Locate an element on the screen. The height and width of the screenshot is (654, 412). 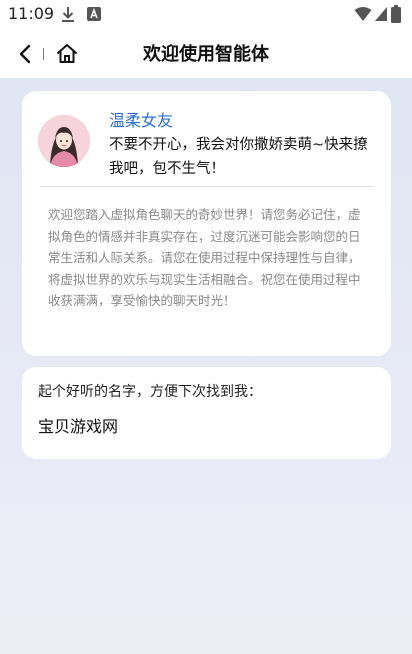
page-title: 欢迎使用智能体 is located at coordinates (206, 54).